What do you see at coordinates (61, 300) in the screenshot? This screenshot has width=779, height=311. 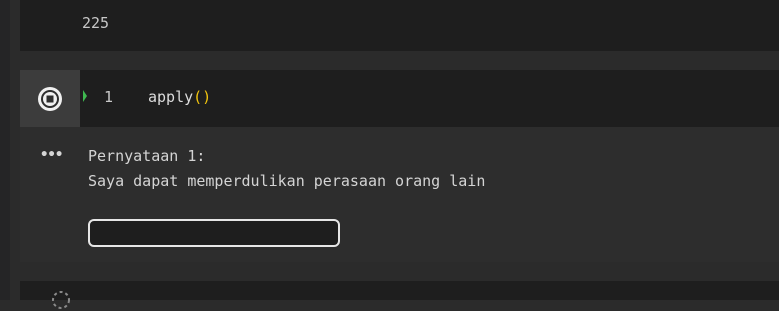 I see `spinner-icon` at bounding box center [61, 300].